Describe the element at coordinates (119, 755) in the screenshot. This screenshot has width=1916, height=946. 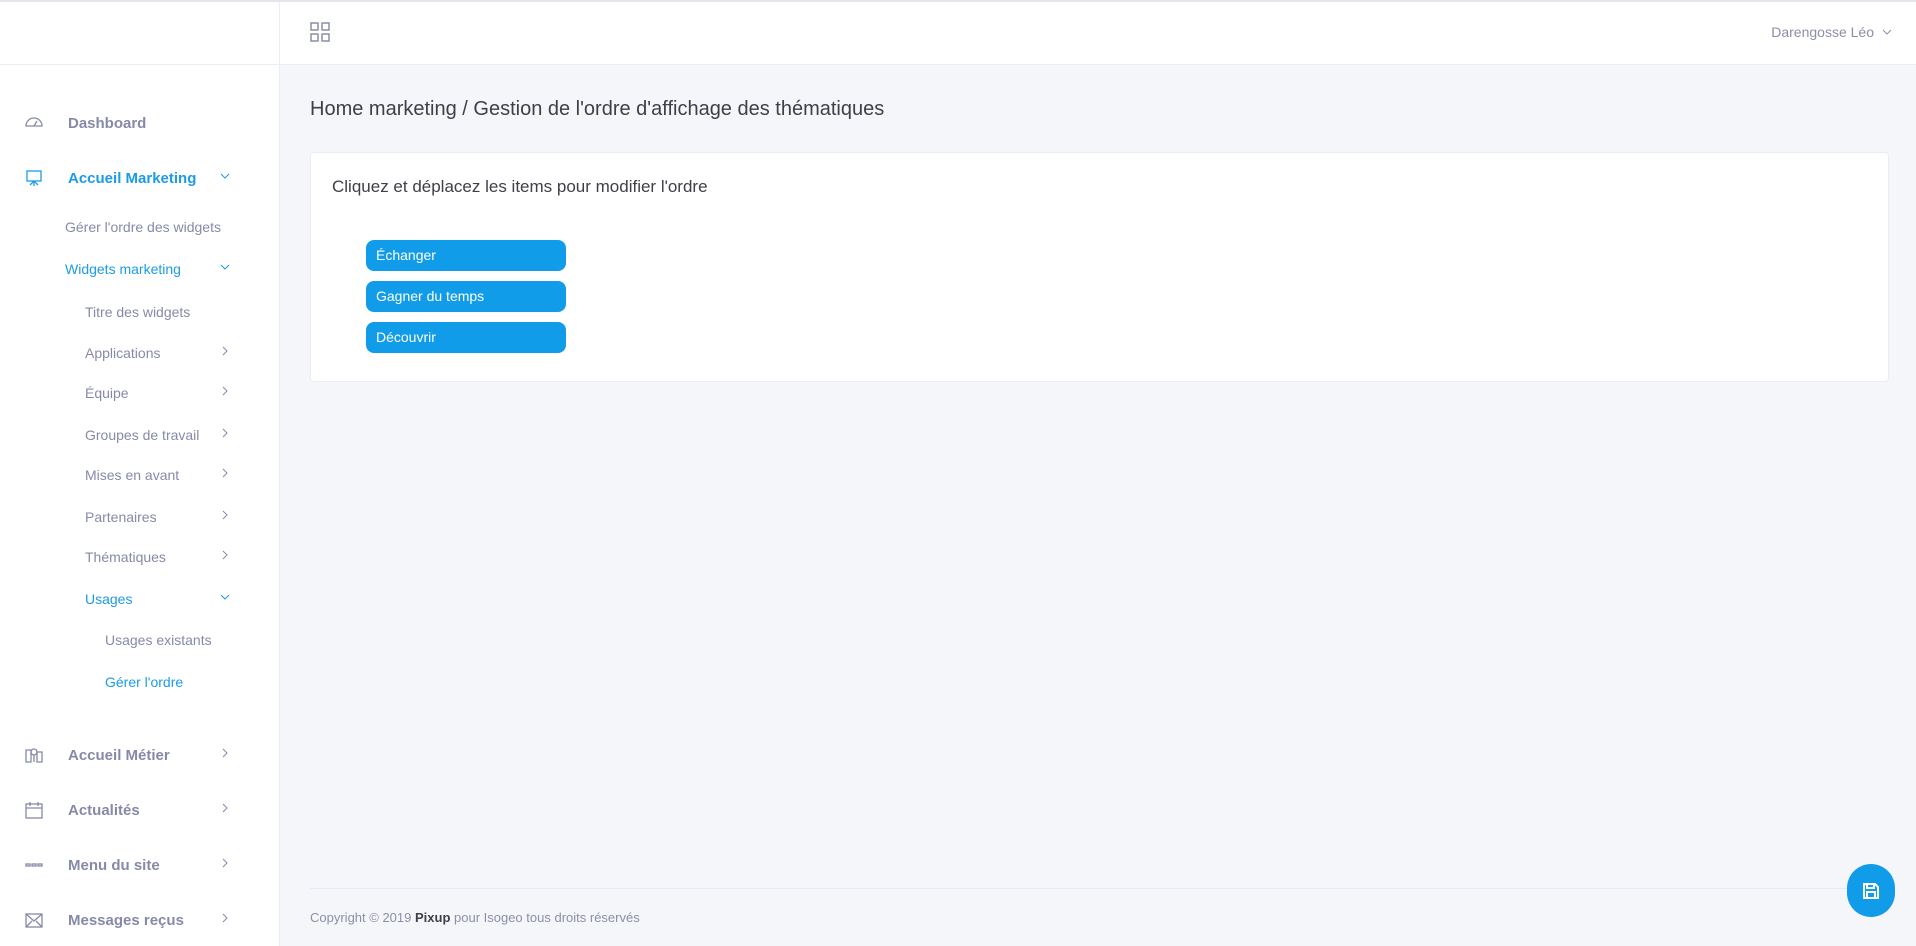
I see `sidebar-item-label: Accueil Métier` at that location.